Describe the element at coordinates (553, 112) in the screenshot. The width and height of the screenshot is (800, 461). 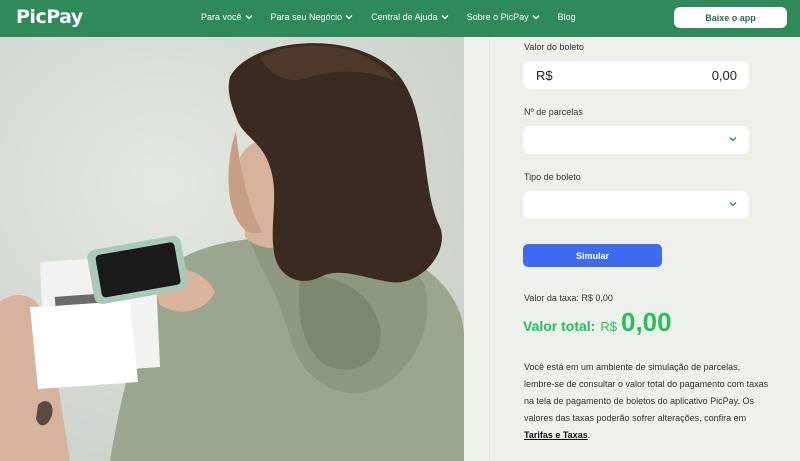
I see `parcelas-label: Nº de parcelas` at that location.